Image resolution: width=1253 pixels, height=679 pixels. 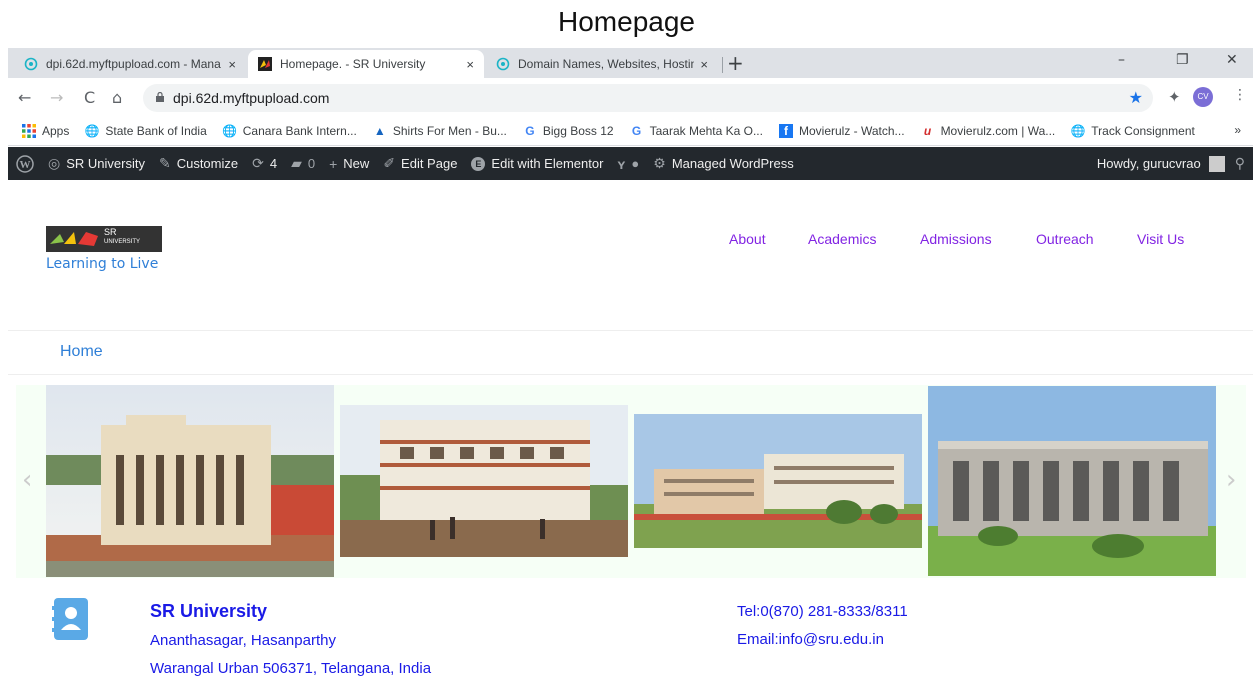 What do you see at coordinates (1174, 97) in the screenshot?
I see `extensions-icon: ✦` at bounding box center [1174, 97].